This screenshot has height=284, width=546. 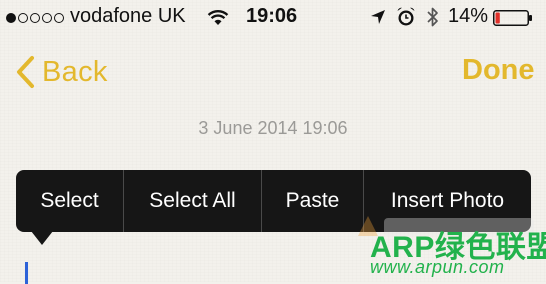 What do you see at coordinates (512, 18) in the screenshot?
I see `battery-icon` at bounding box center [512, 18].